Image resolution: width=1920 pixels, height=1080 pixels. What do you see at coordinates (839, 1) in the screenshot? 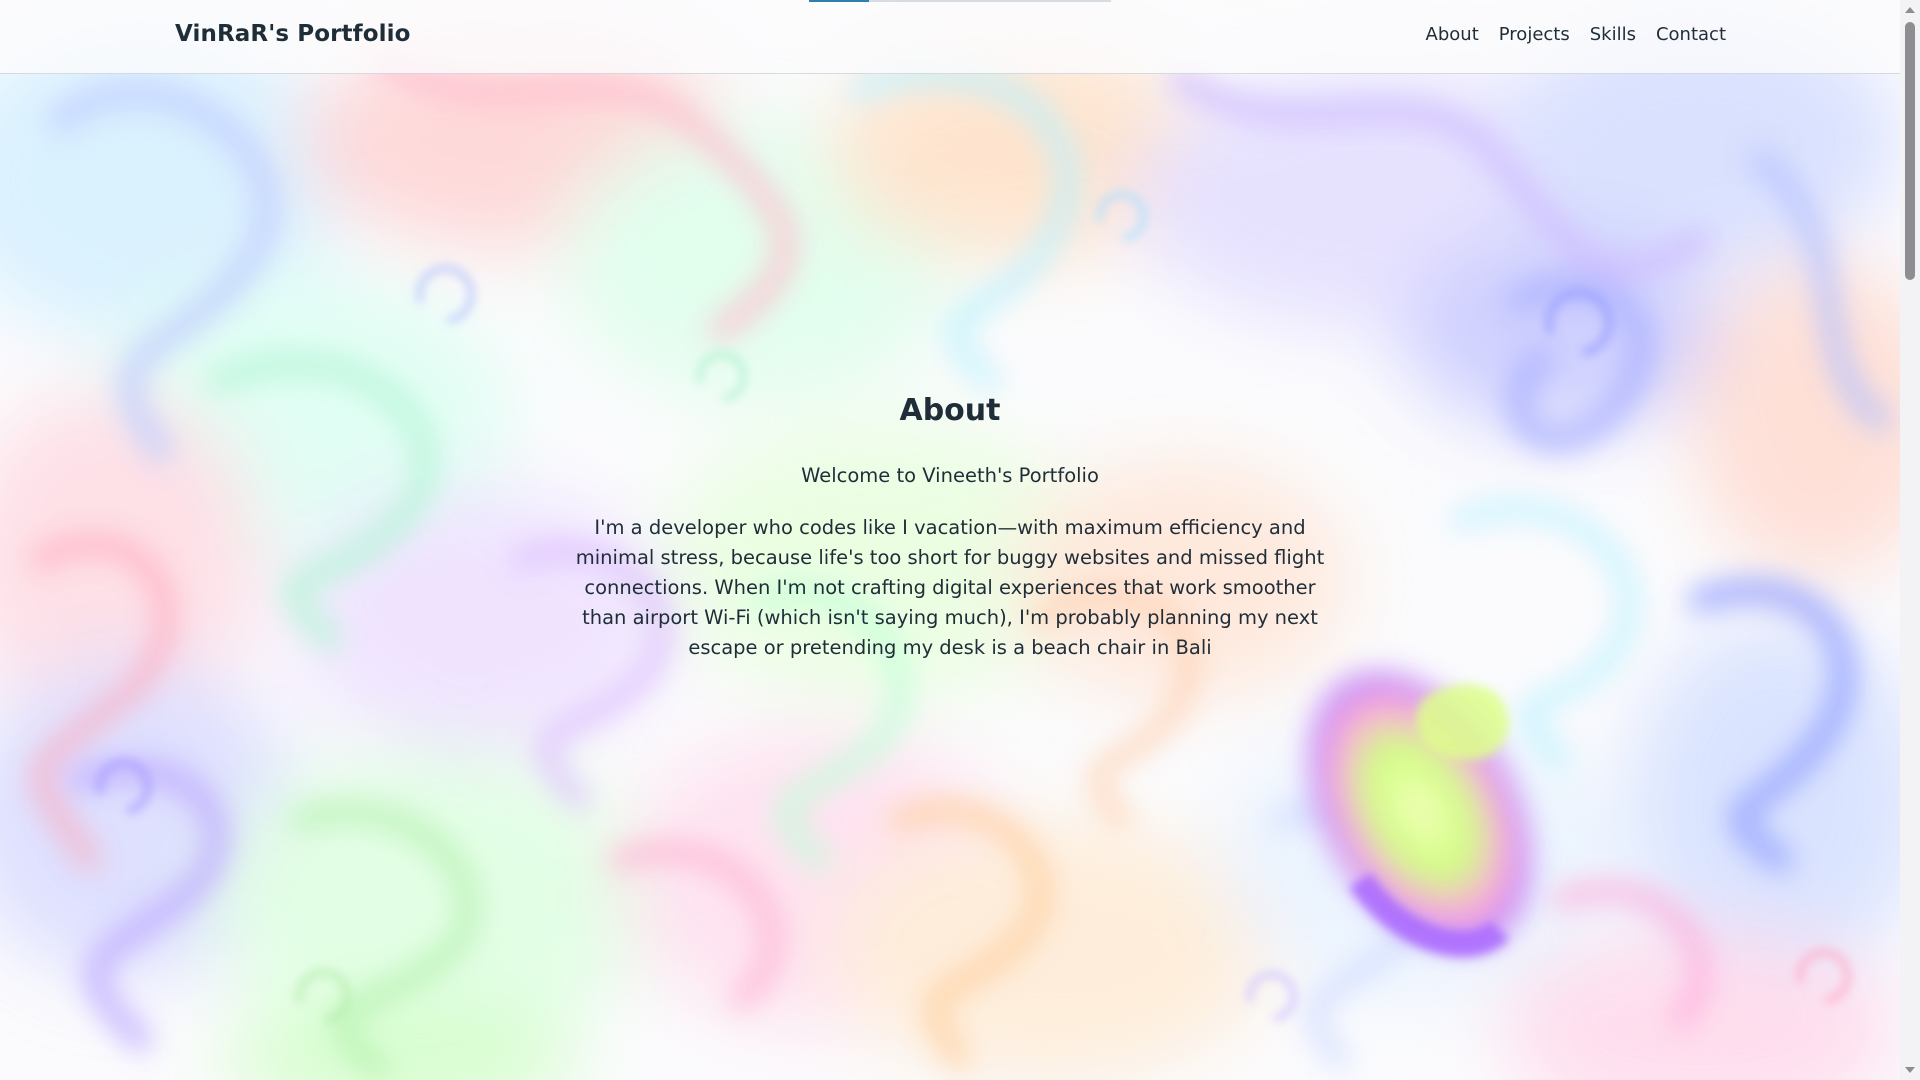
I see `scroll-progress-fill` at bounding box center [839, 1].